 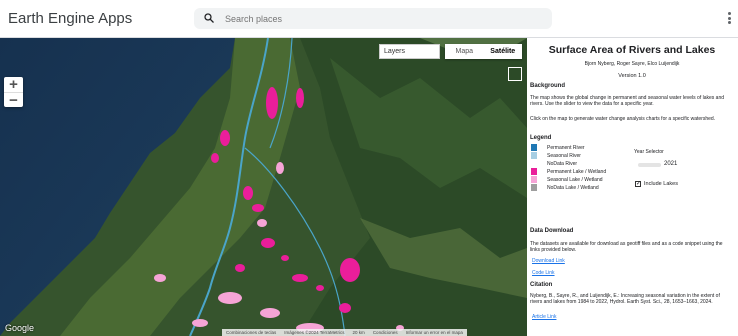 What do you see at coordinates (380, 18) in the screenshot?
I see `search-input` at bounding box center [380, 18].